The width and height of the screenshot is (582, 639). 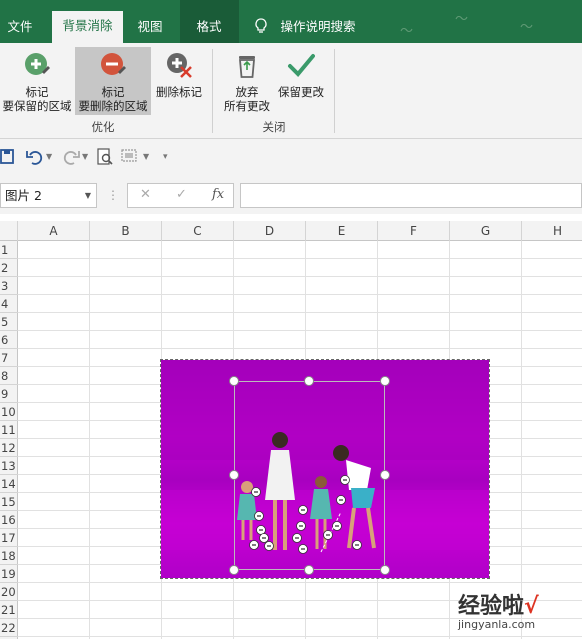 What do you see at coordinates (270, 231) in the screenshot?
I see `column-header-d: D` at bounding box center [270, 231].